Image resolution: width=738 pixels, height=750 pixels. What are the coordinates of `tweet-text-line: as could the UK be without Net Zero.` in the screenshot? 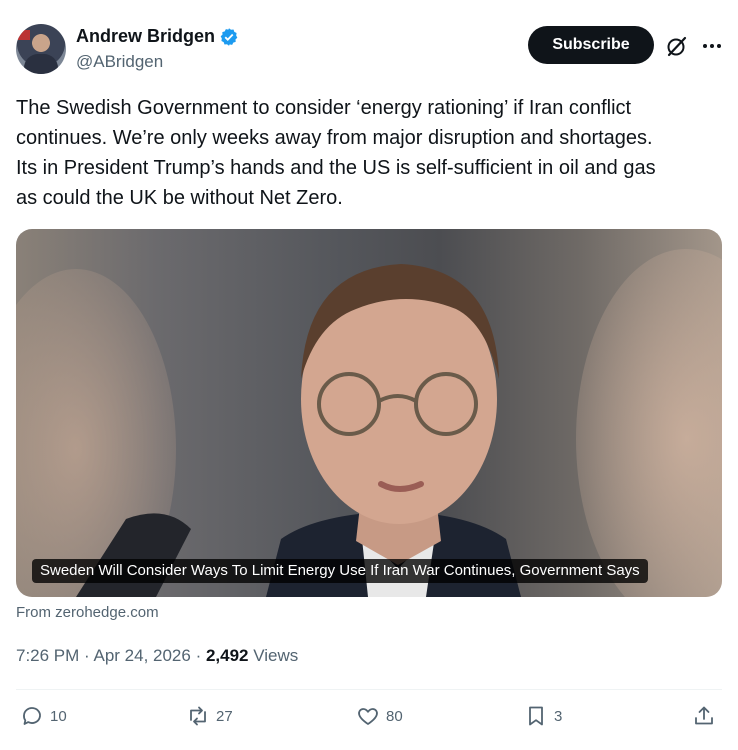 It's located at (179, 198).